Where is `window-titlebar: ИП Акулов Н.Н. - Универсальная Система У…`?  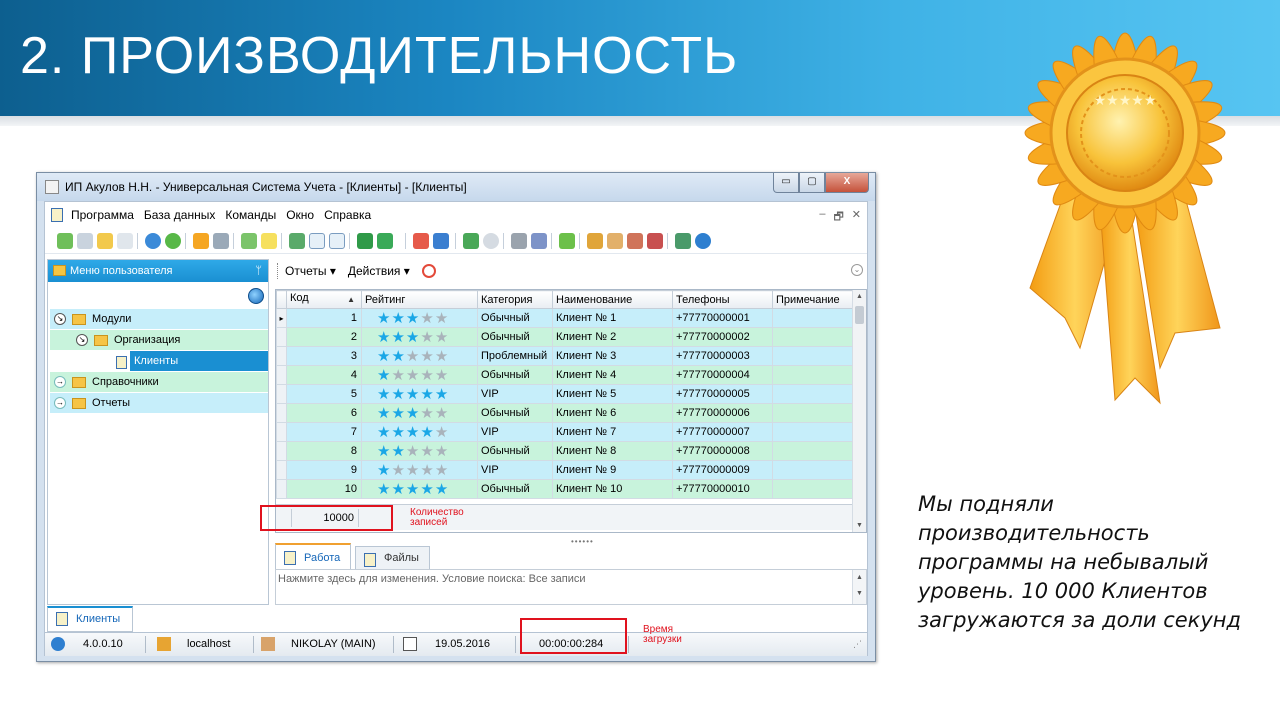 window-titlebar: ИП Акулов Н.Н. - Универсальная Система У… is located at coordinates (456, 187).